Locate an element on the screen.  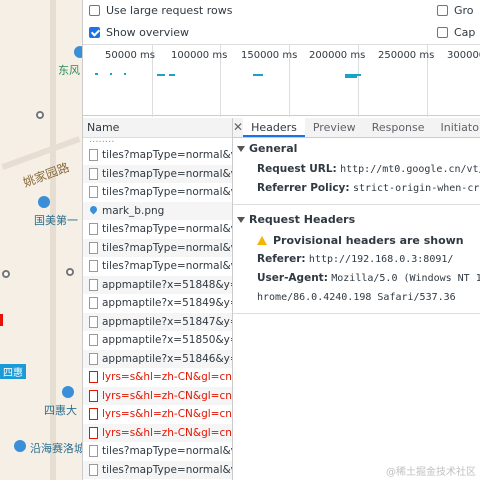
map-label: 姚家园路 is located at coordinates (46, 175).